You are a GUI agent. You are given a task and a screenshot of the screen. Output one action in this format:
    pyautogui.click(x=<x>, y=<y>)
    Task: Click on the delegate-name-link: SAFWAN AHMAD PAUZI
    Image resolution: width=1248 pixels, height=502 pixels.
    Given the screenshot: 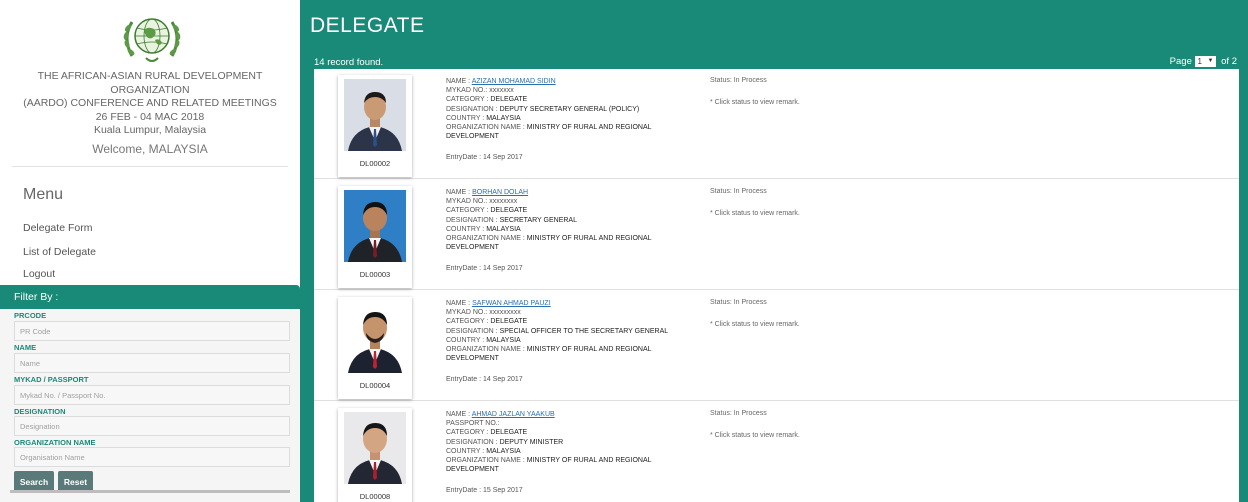 What is the action you would take?
    pyautogui.click(x=511, y=303)
    